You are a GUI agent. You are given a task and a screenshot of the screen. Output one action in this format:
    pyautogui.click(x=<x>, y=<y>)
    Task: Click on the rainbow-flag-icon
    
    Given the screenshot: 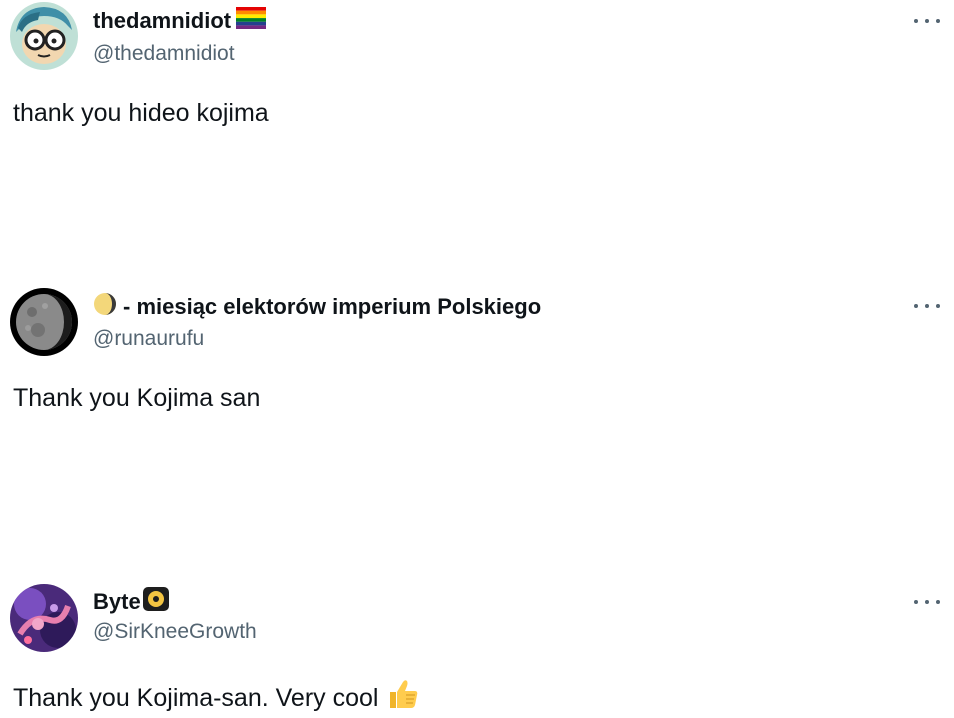 What is the action you would take?
    pyautogui.click(x=251, y=21)
    